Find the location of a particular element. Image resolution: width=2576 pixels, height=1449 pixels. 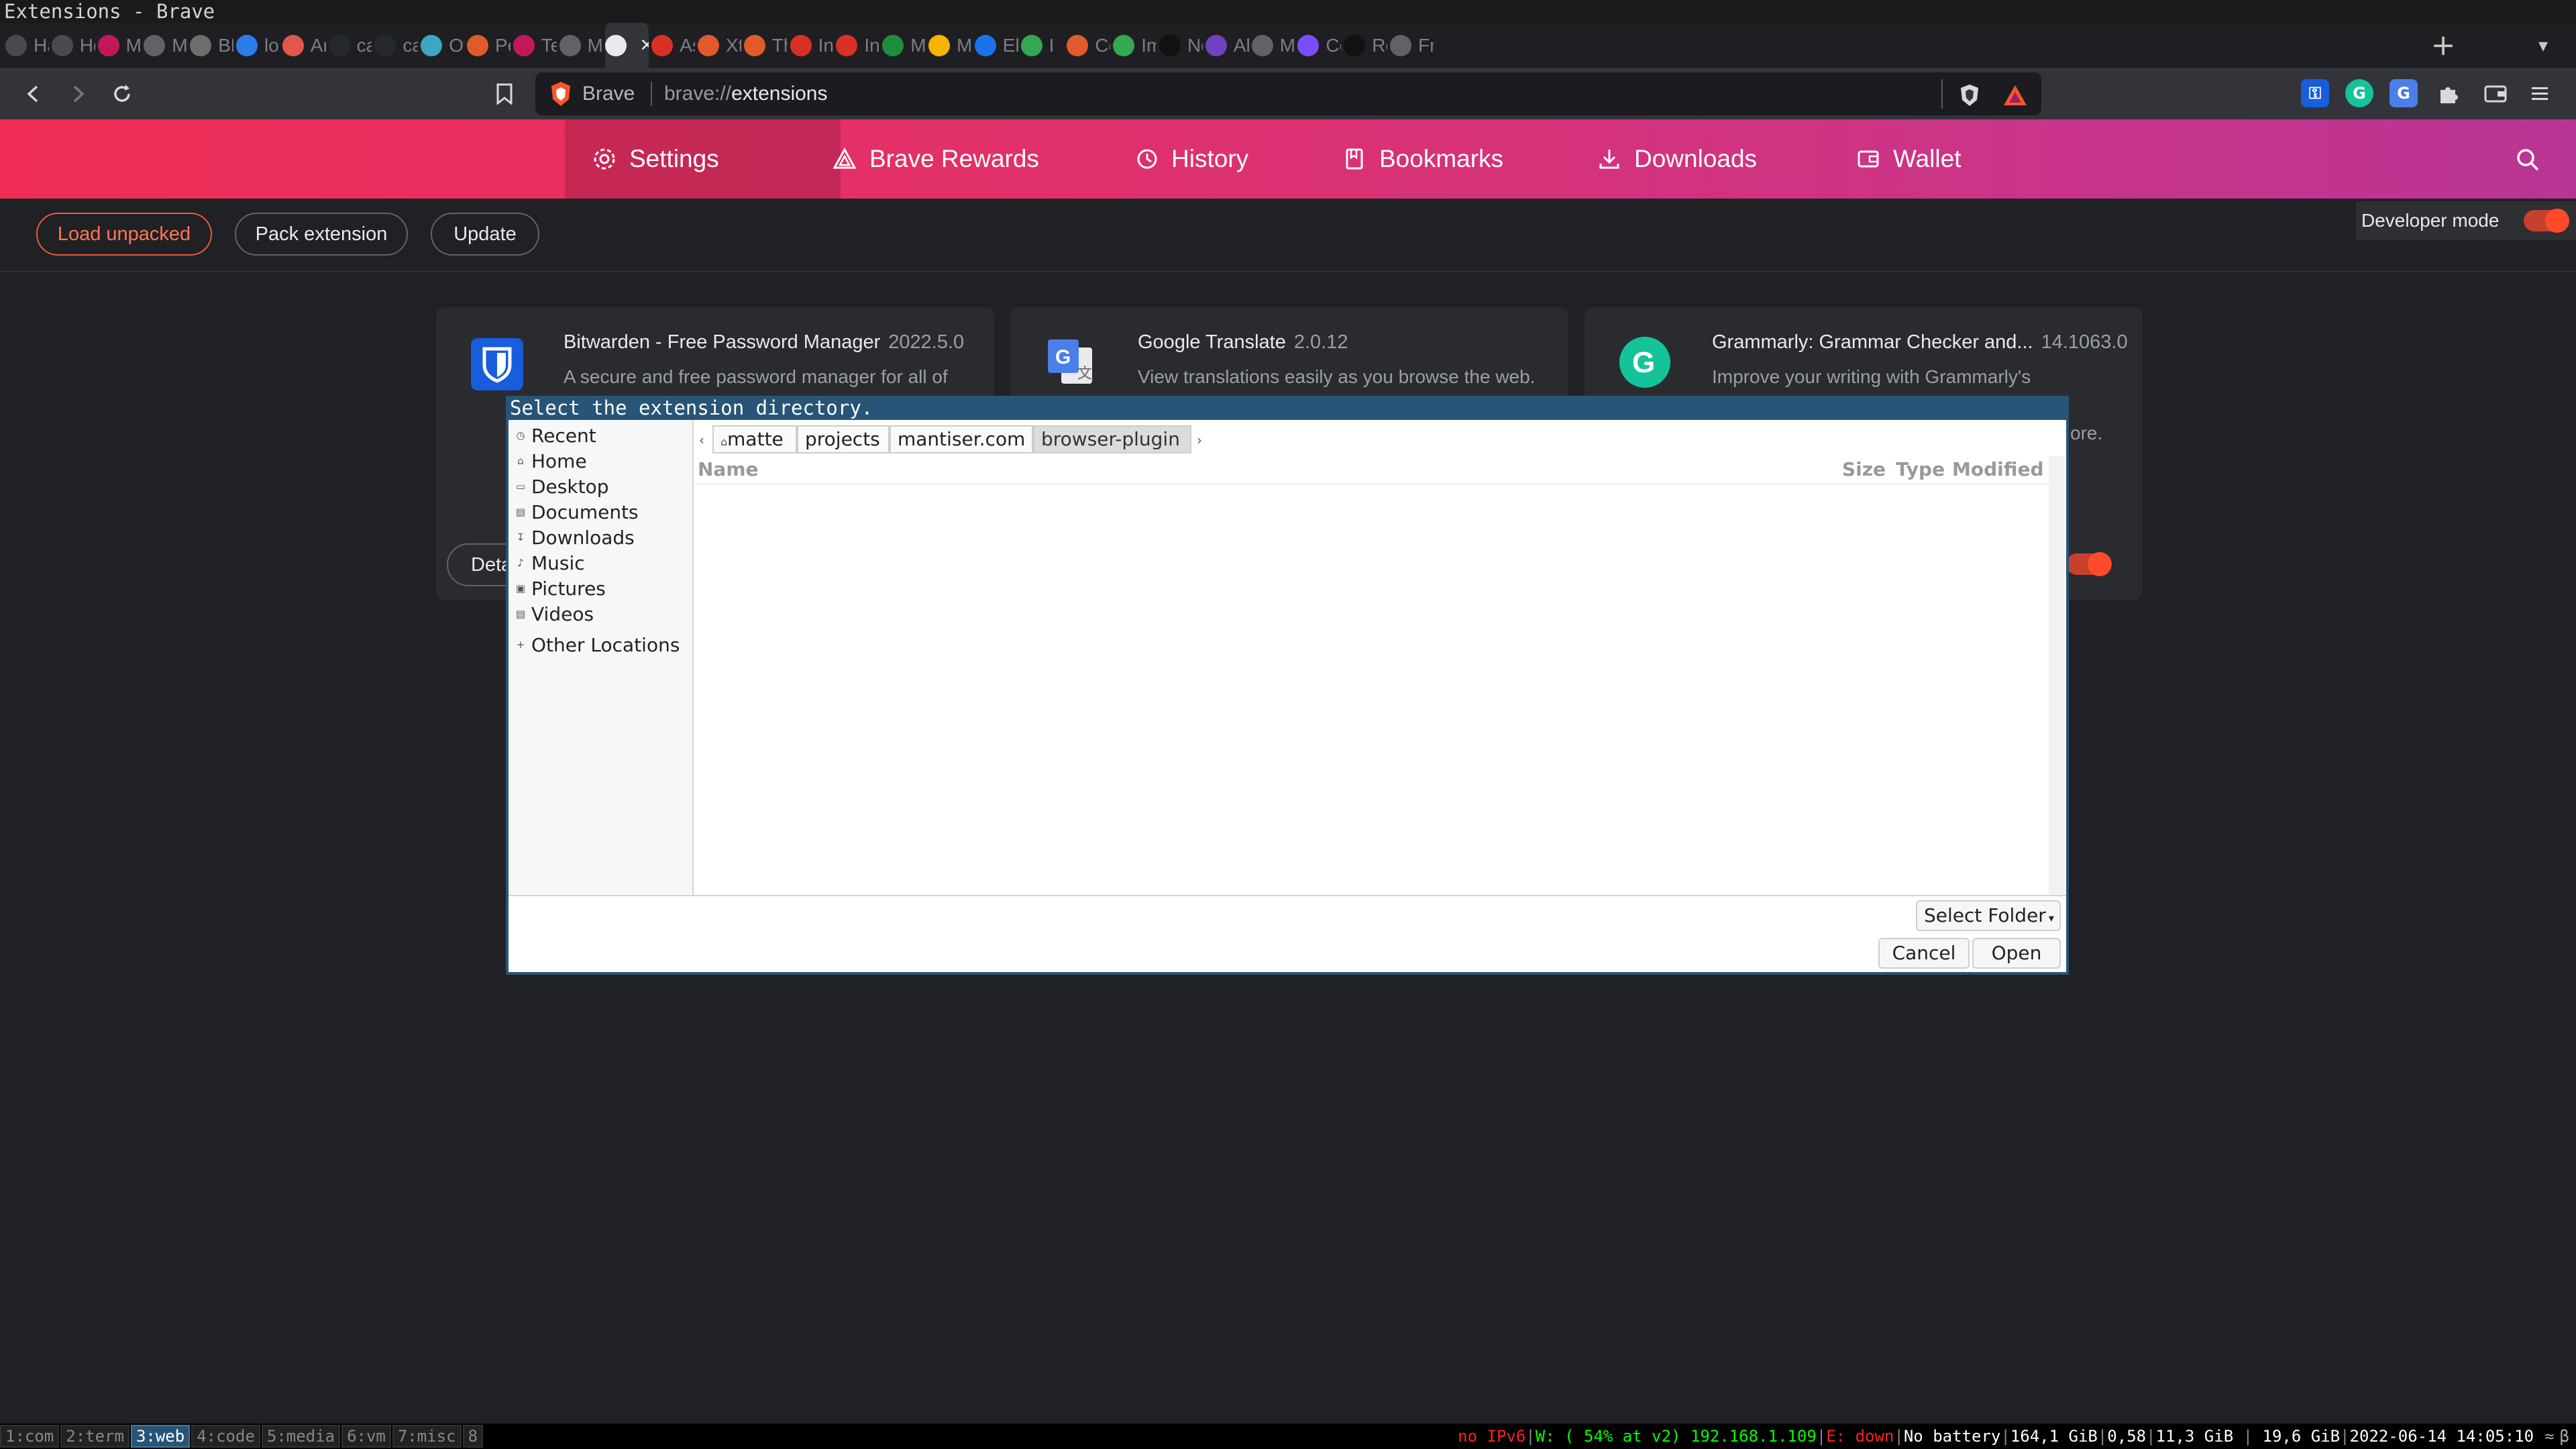

browser-tab: Noc is located at coordinates (1181, 45).